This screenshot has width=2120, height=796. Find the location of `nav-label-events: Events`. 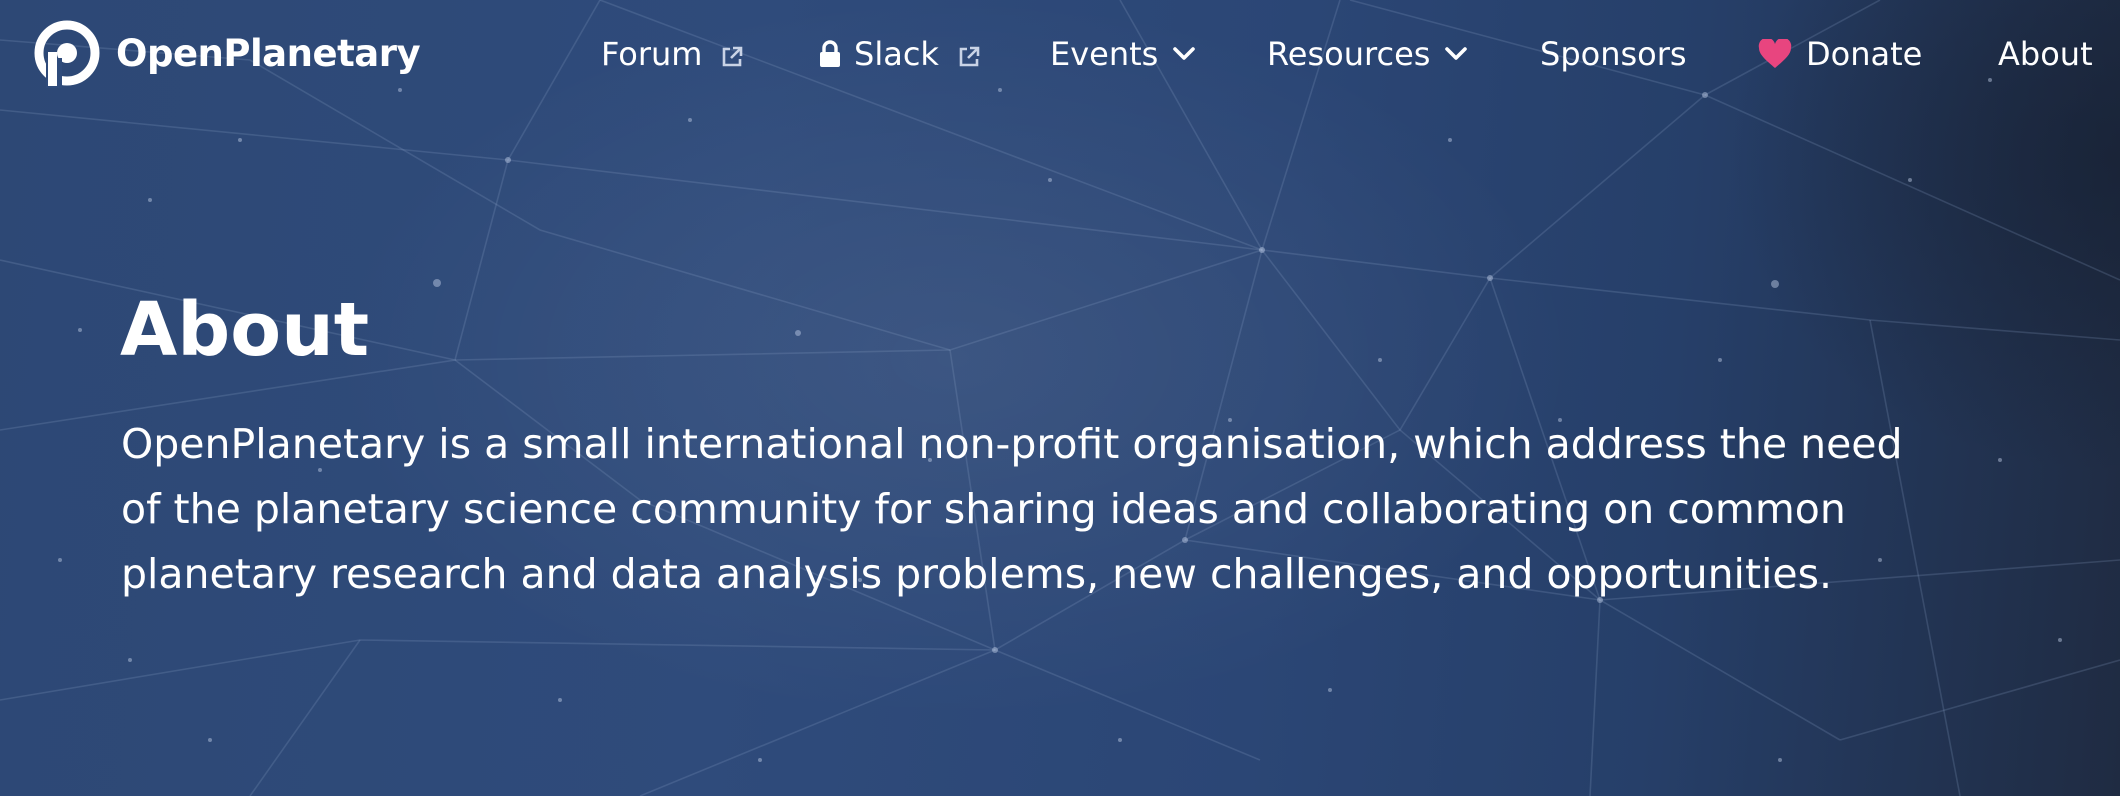

nav-label-events: Events is located at coordinates (1104, 54).